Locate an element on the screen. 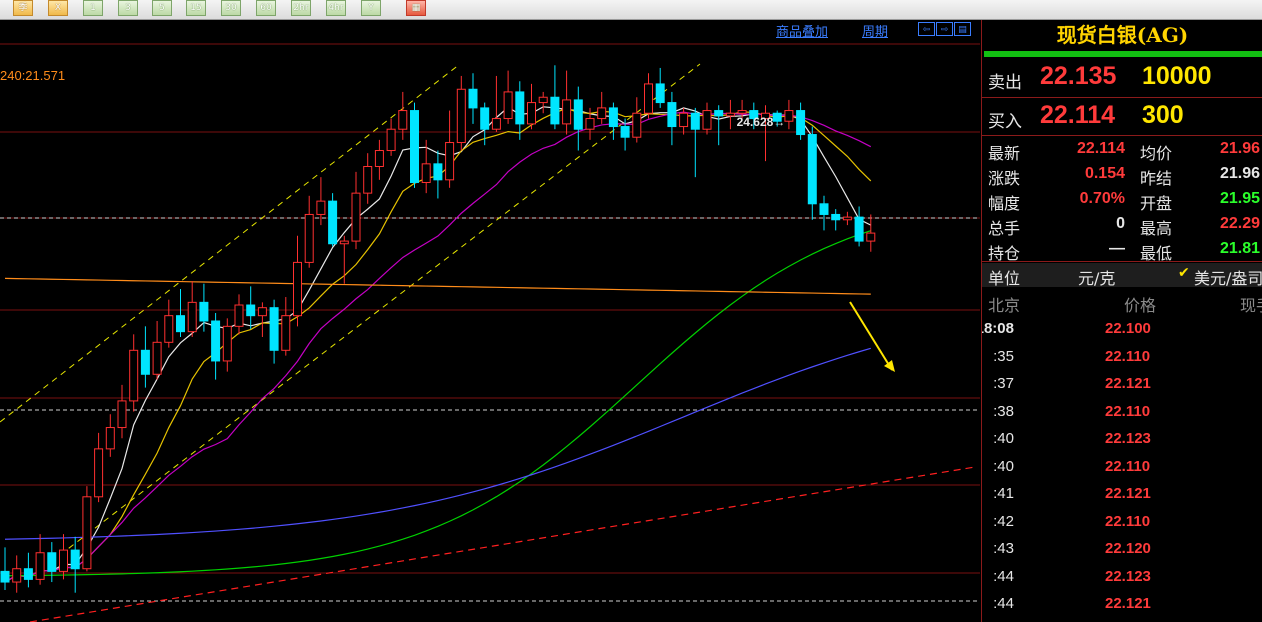 The height and width of the screenshot is (622, 1262). ticks-price-header: 价格 is located at coordinates (1140, 305).